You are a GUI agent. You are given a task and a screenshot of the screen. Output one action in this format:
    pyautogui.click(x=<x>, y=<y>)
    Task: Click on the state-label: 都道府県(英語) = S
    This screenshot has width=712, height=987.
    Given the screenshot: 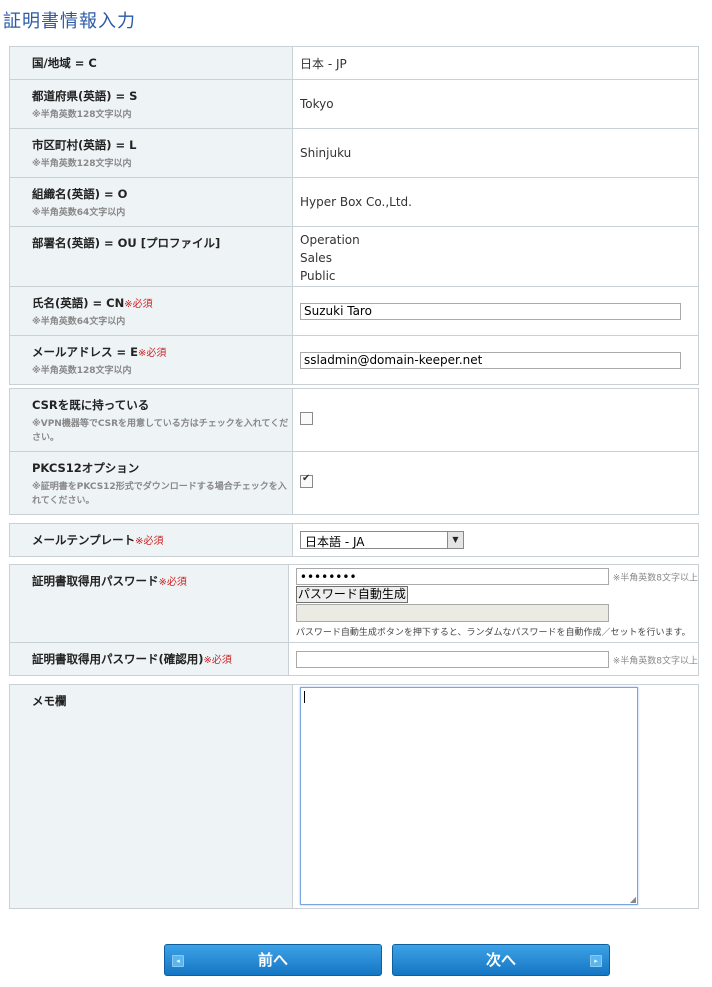 What is the action you would take?
    pyautogui.click(x=85, y=96)
    